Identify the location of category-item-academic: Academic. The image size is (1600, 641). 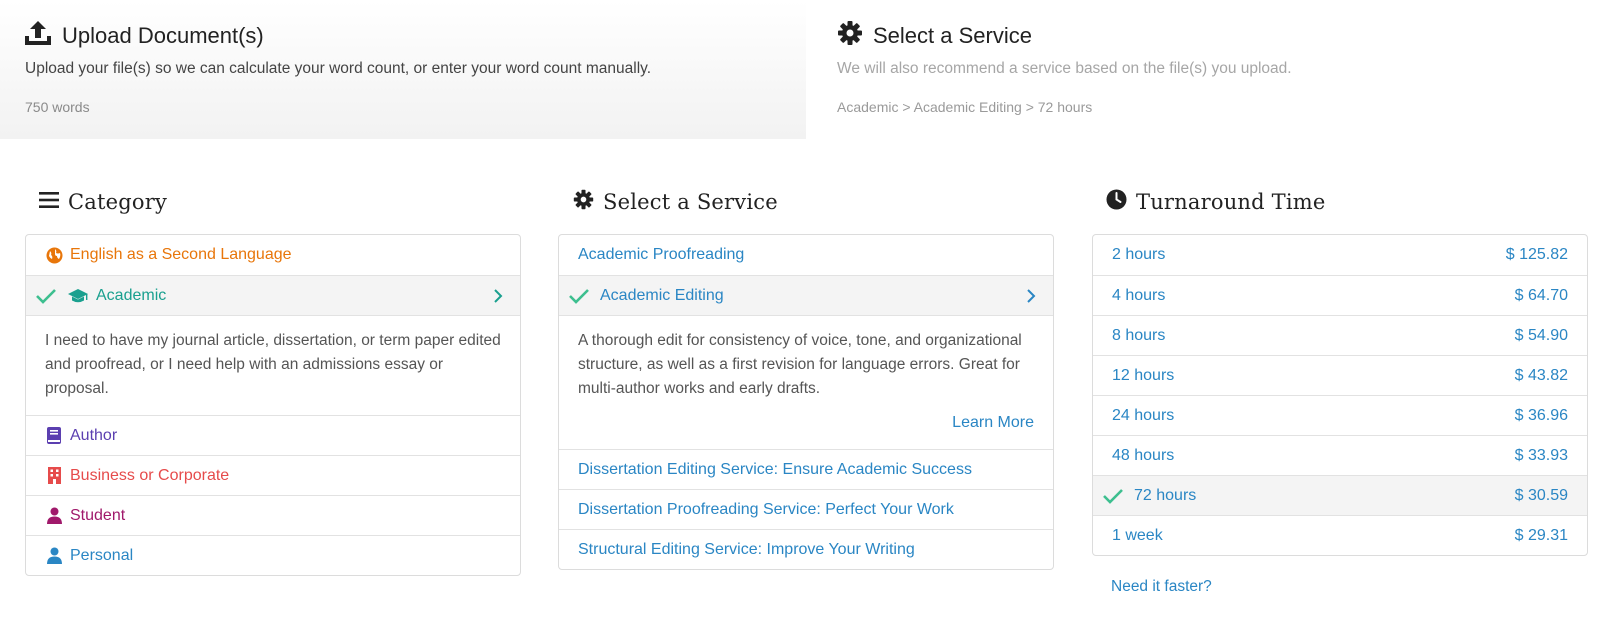
(273, 295).